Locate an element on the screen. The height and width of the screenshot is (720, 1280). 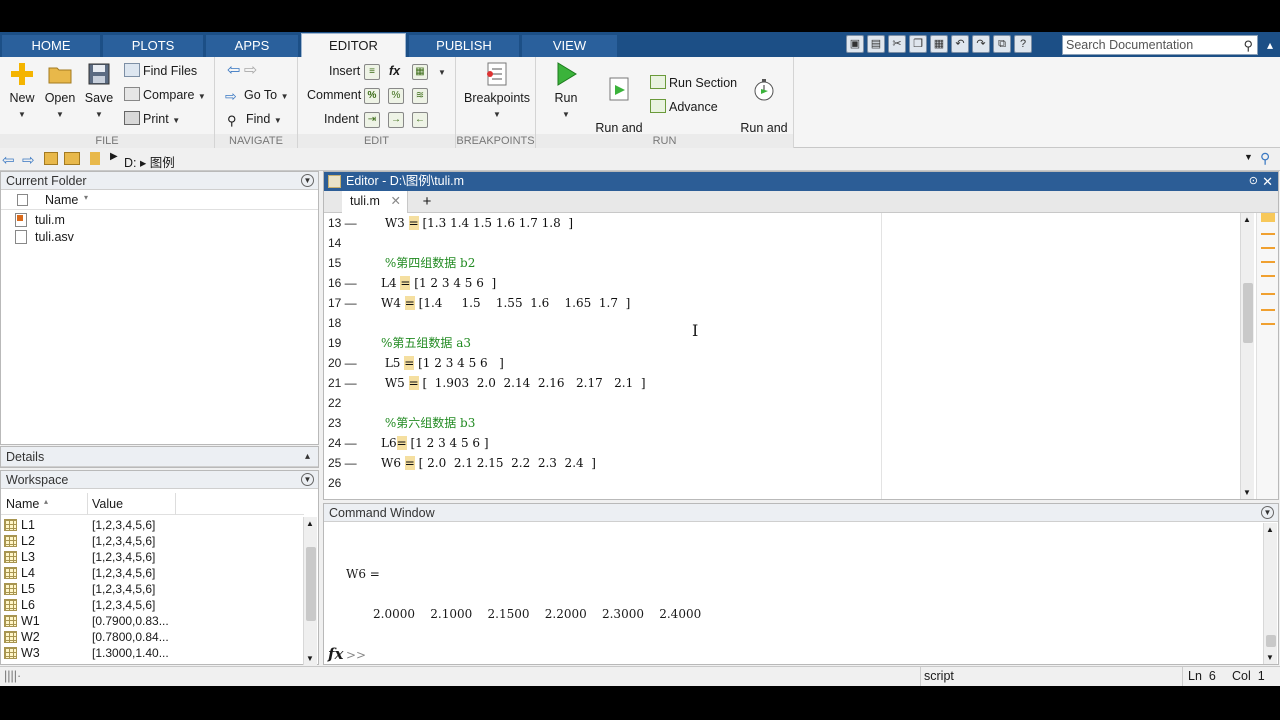
code-line: 22 is located at coordinates (789, 403).